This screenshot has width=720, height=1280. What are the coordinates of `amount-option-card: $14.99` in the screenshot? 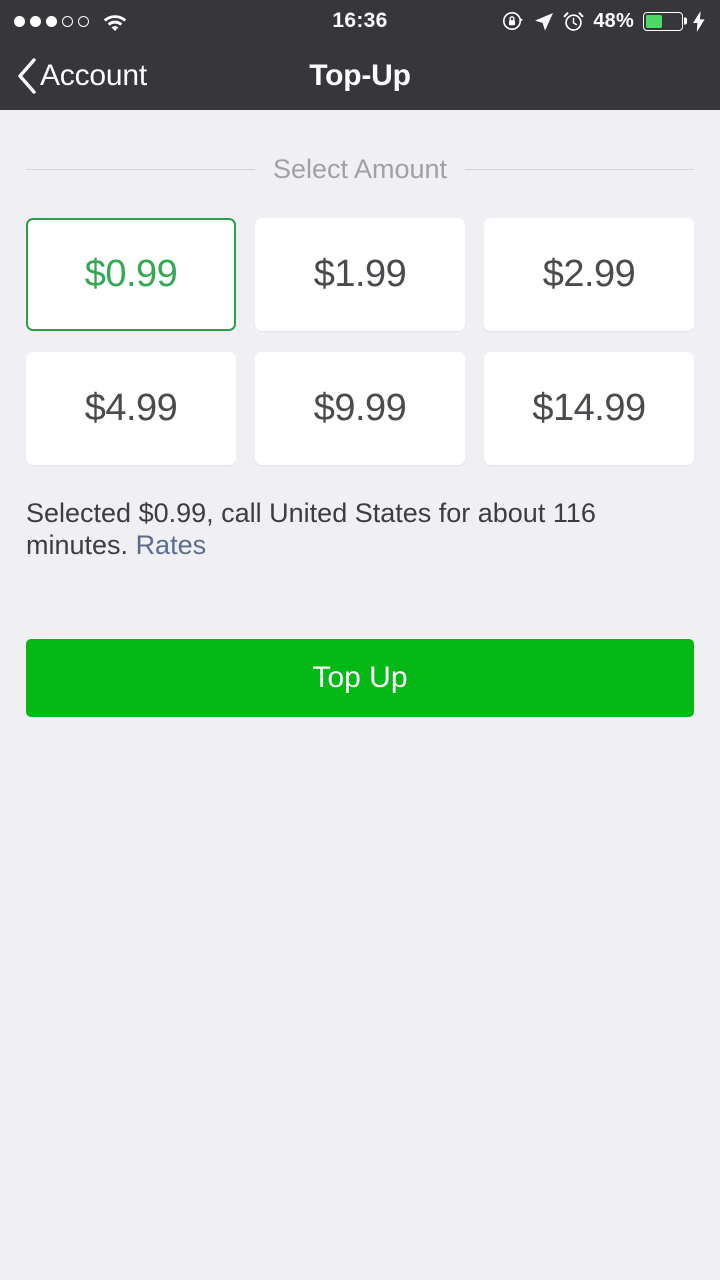 It's located at (589, 408).